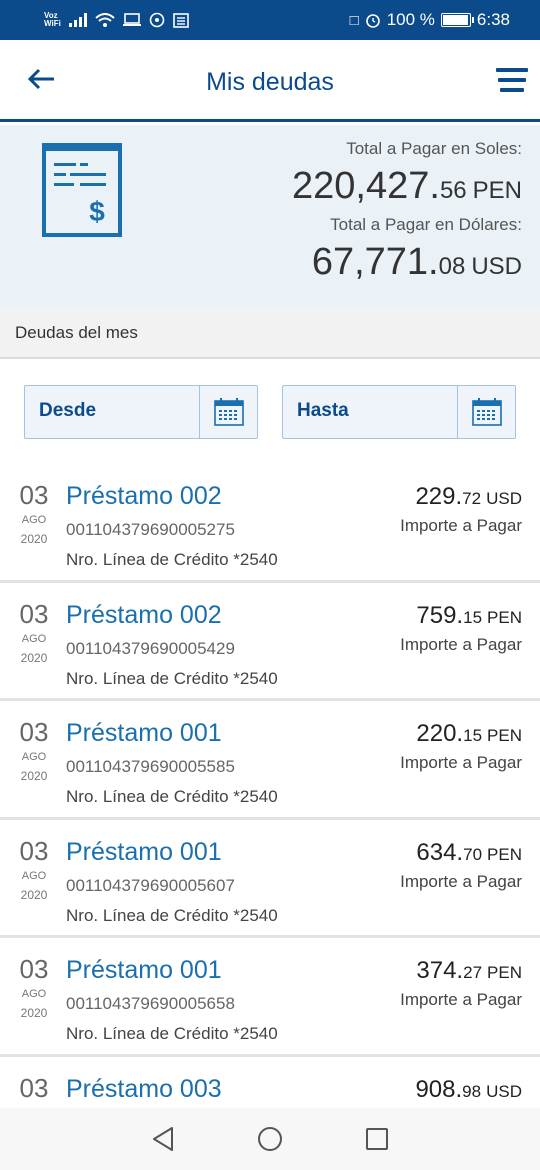 The height and width of the screenshot is (1170, 540). I want to click on battery-icon, so click(457, 20).